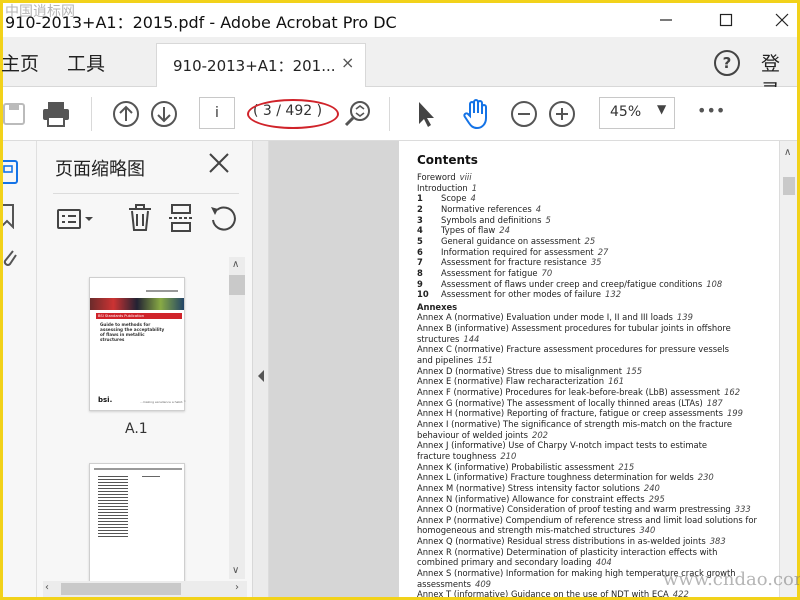  Describe the element at coordinates (16, 114) in the screenshot. I see `save-button` at that location.